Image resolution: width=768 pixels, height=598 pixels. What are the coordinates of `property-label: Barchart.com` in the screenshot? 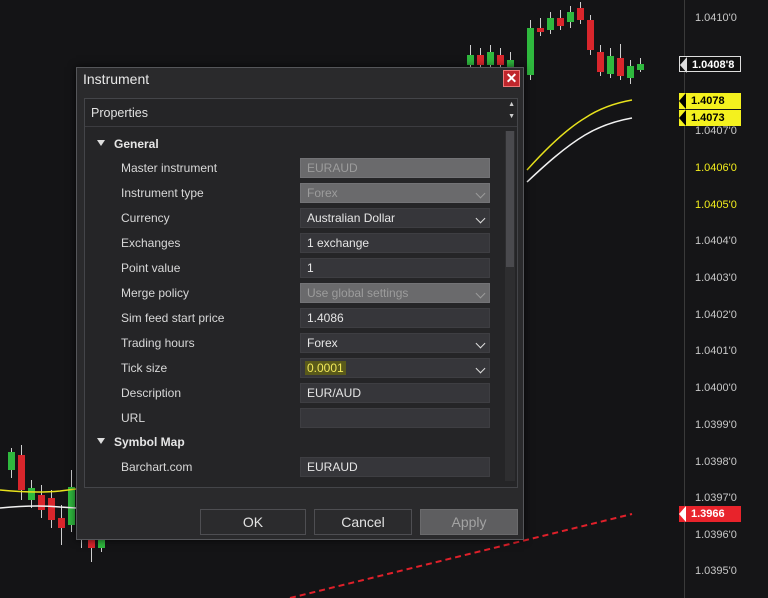 It's located at (157, 467).